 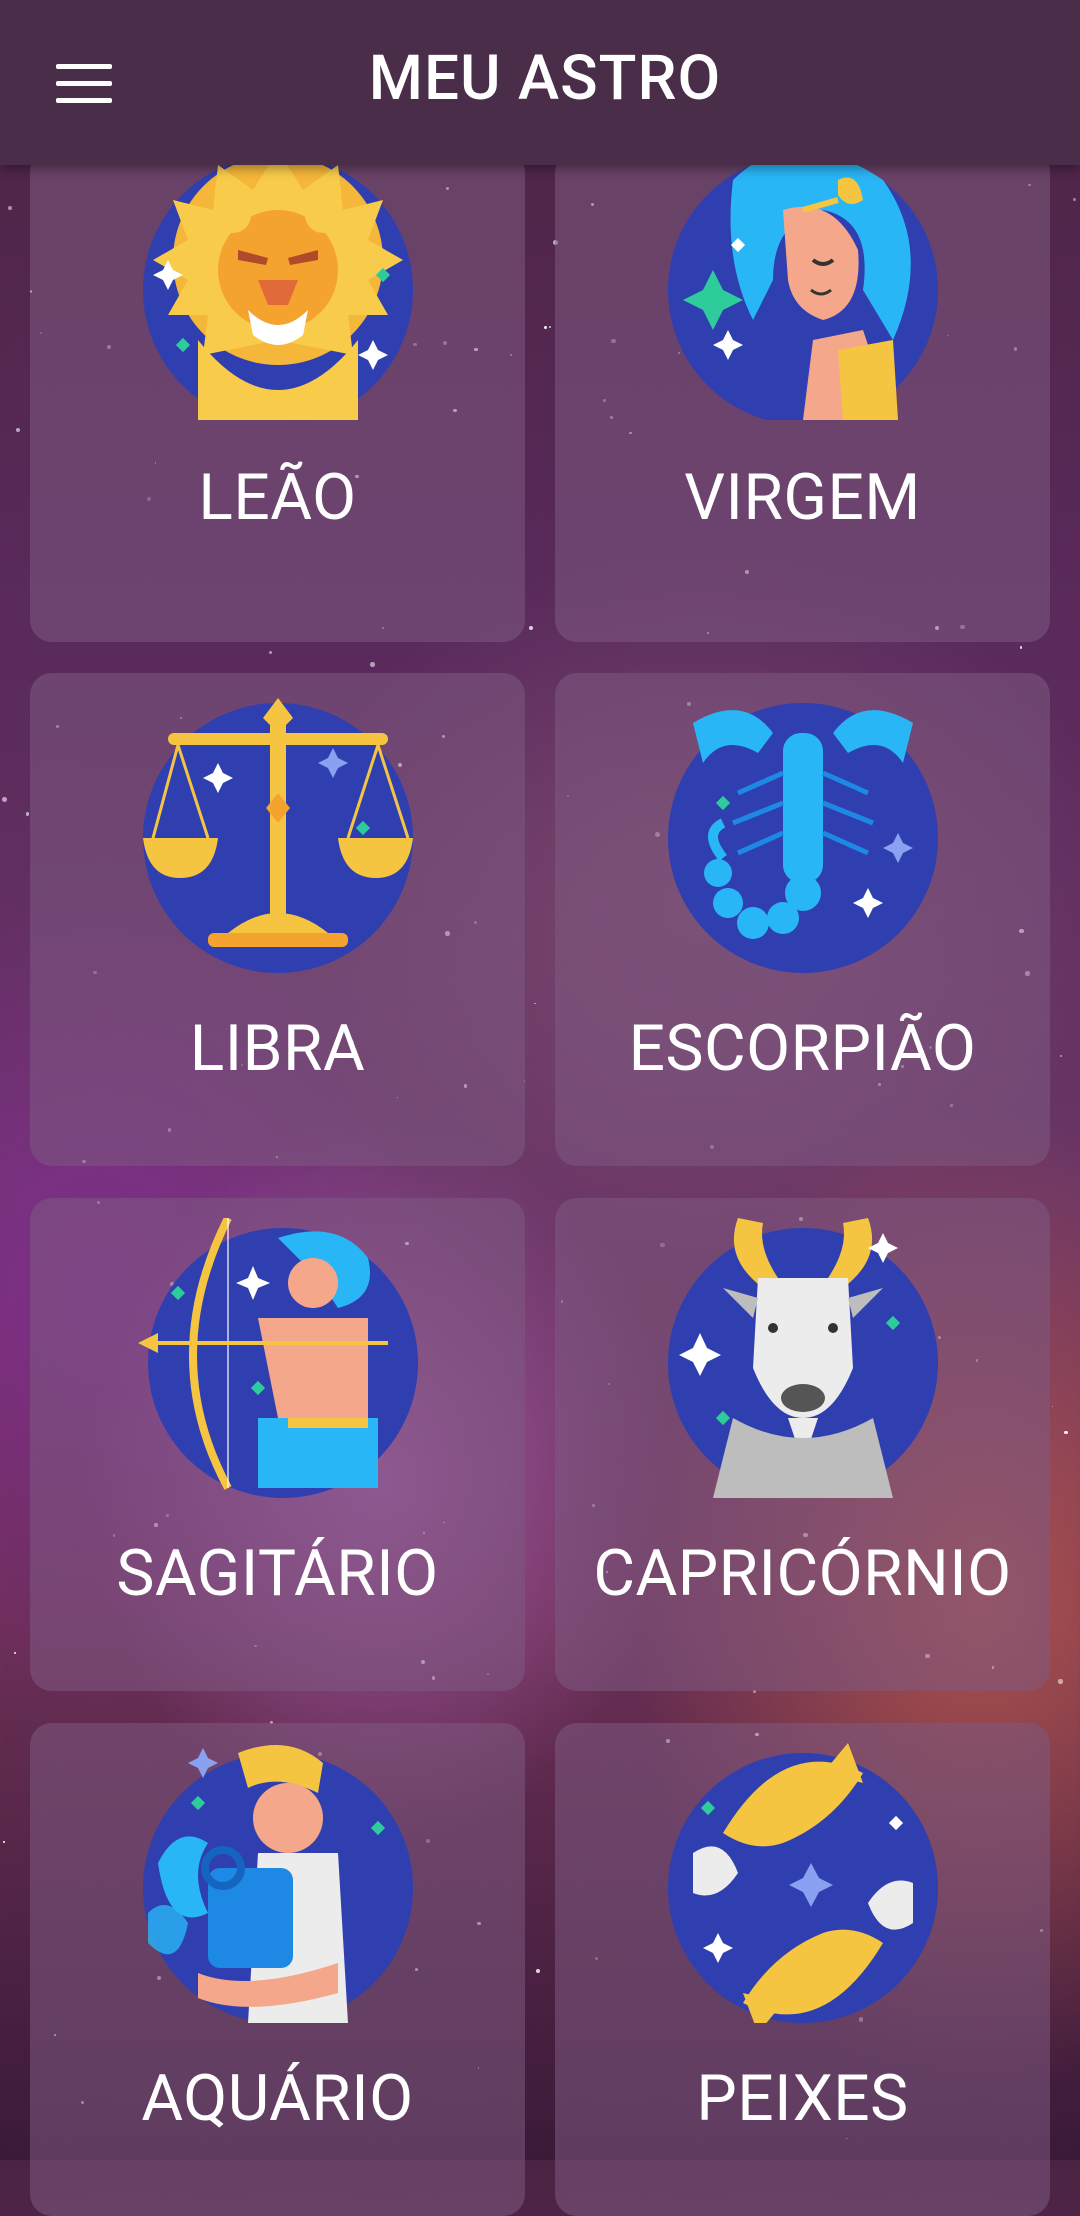 What do you see at coordinates (802, 1048) in the screenshot?
I see `sign-label: ESCORPIÃO` at bounding box center [802, 1048].